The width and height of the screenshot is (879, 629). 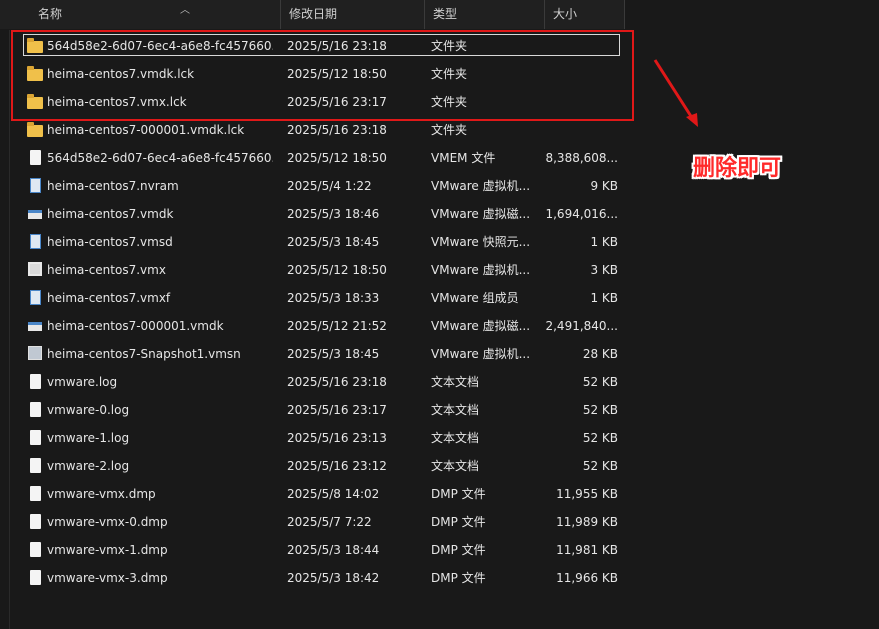 I want to click on file-name: heima-centos7.vmdk, so click(x=110, y=214).